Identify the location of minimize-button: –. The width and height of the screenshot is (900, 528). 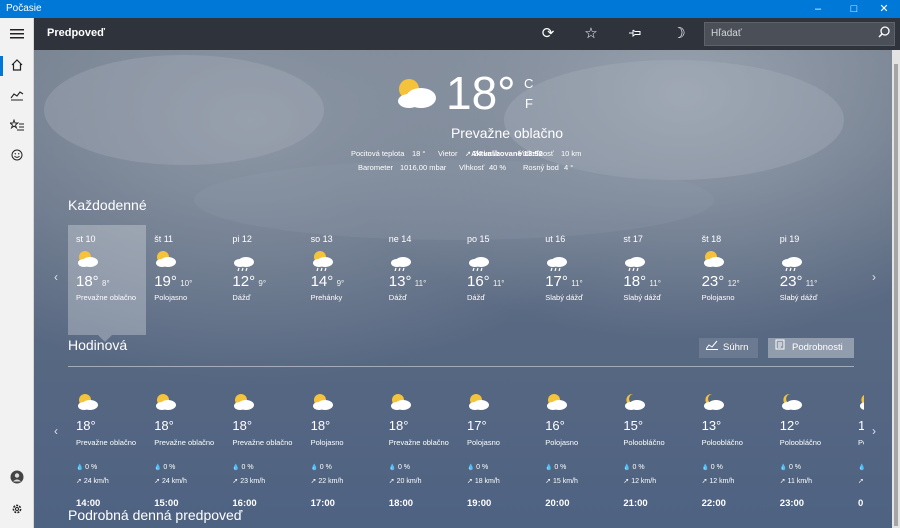
(818, 9).